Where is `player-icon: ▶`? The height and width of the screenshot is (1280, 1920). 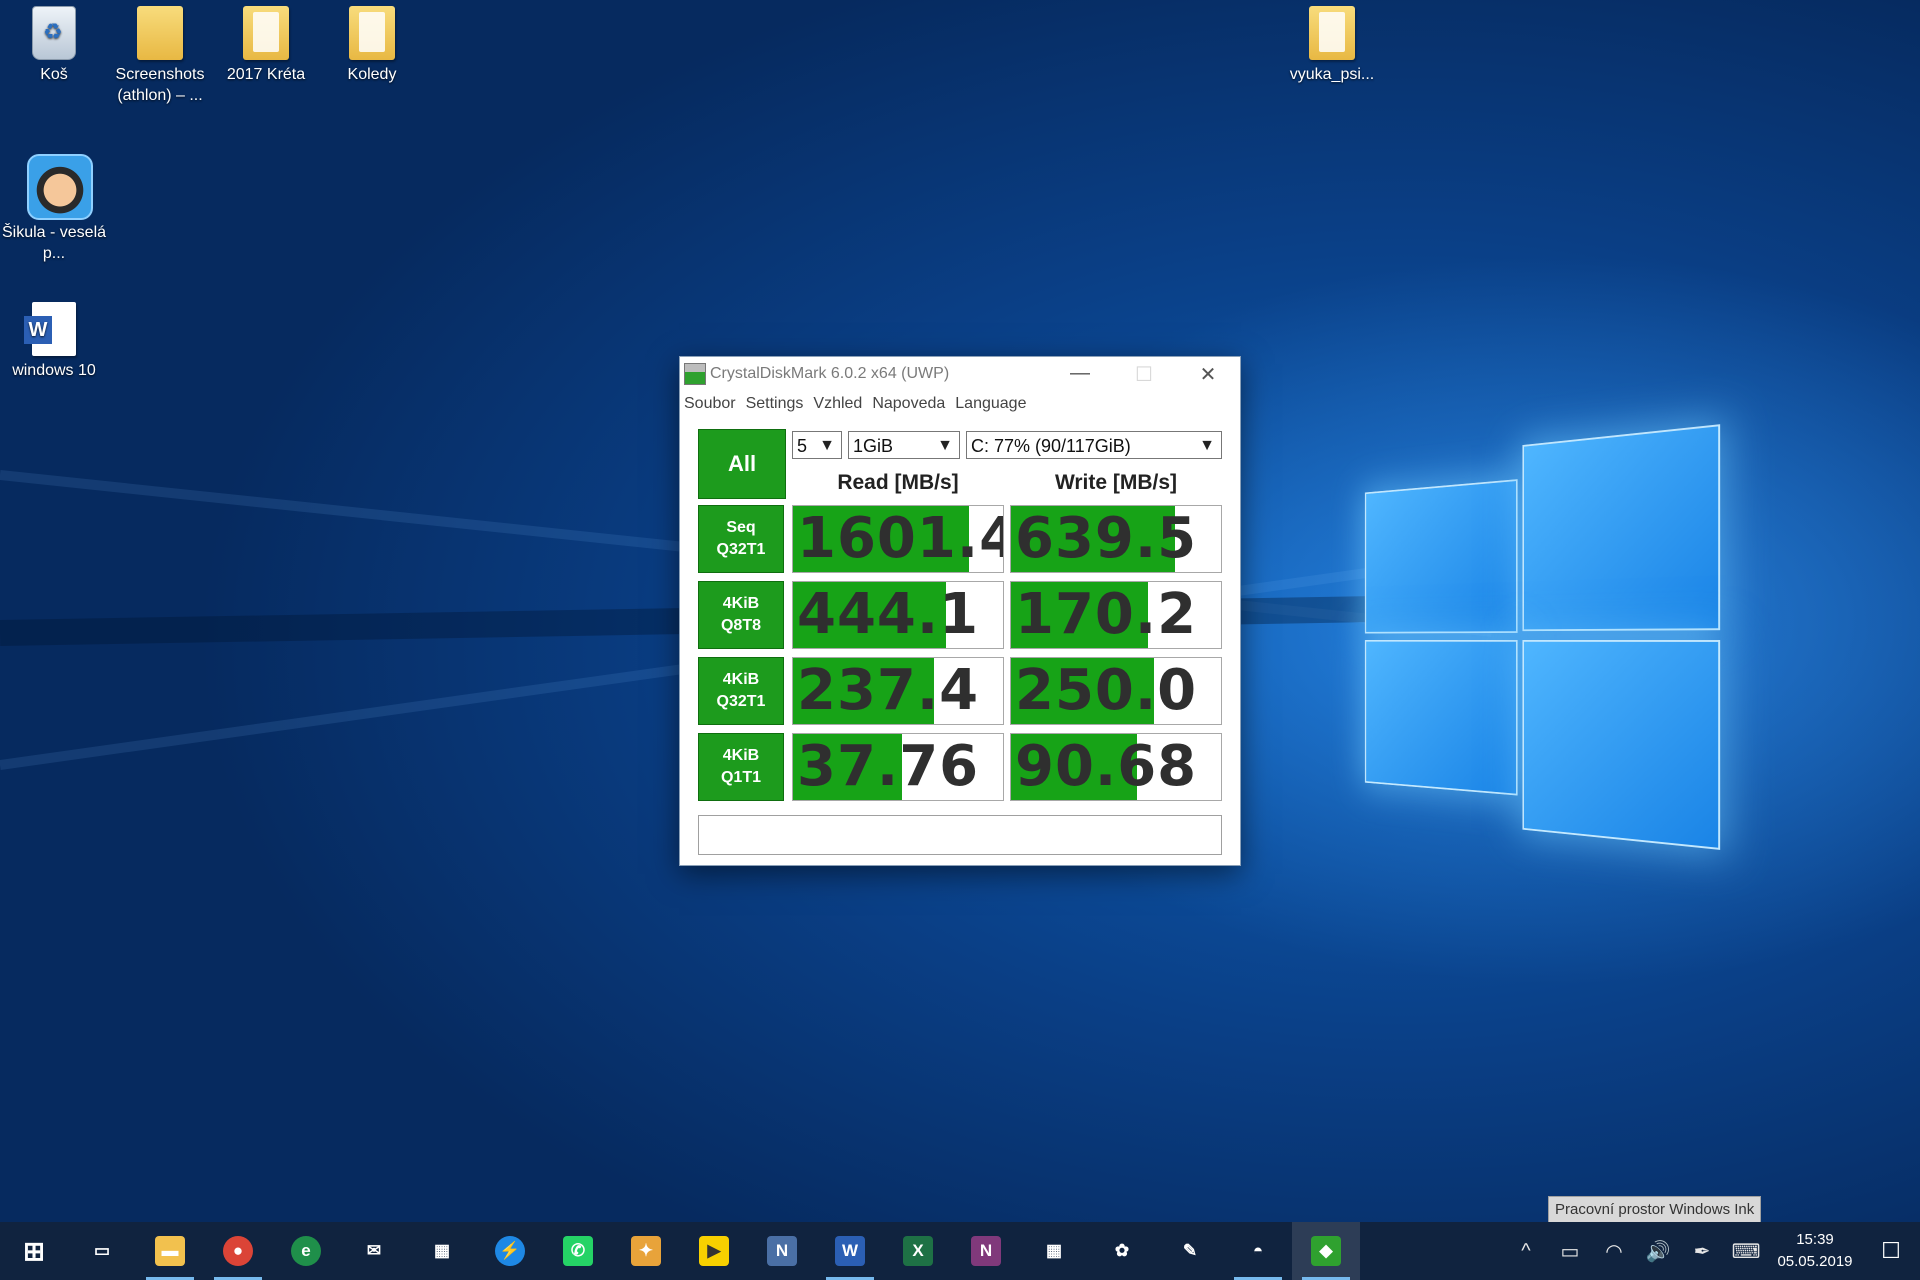 player-icon: ▶ is located at coordinates (714, 1251).